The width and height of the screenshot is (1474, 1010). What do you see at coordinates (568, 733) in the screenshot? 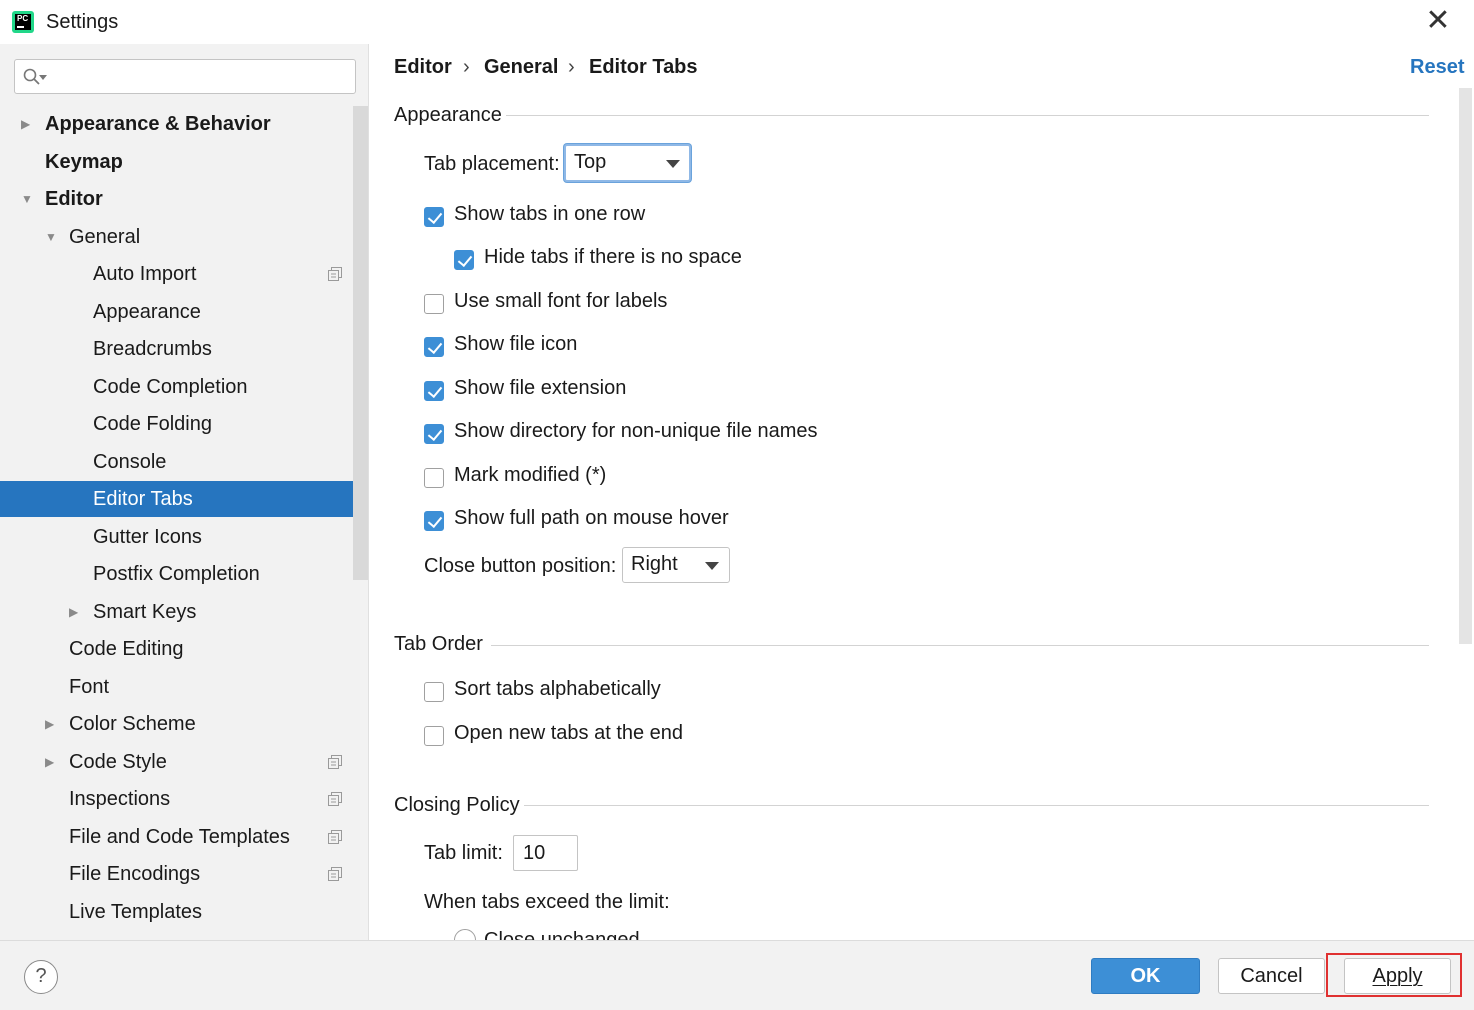
I see `checkbox-label: Open new tabs at the end` at bounding box center [568, 733].